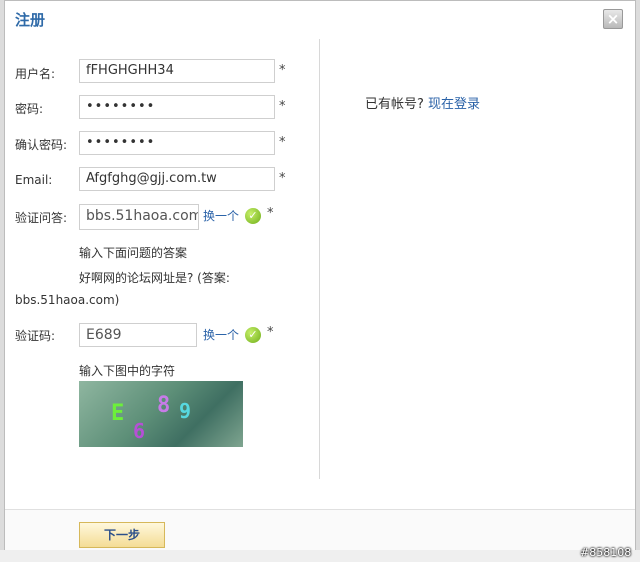 This screenshot has height=562, width=640. I want to click on login-prompt-text: 已有帐号?, so click(394, 104).